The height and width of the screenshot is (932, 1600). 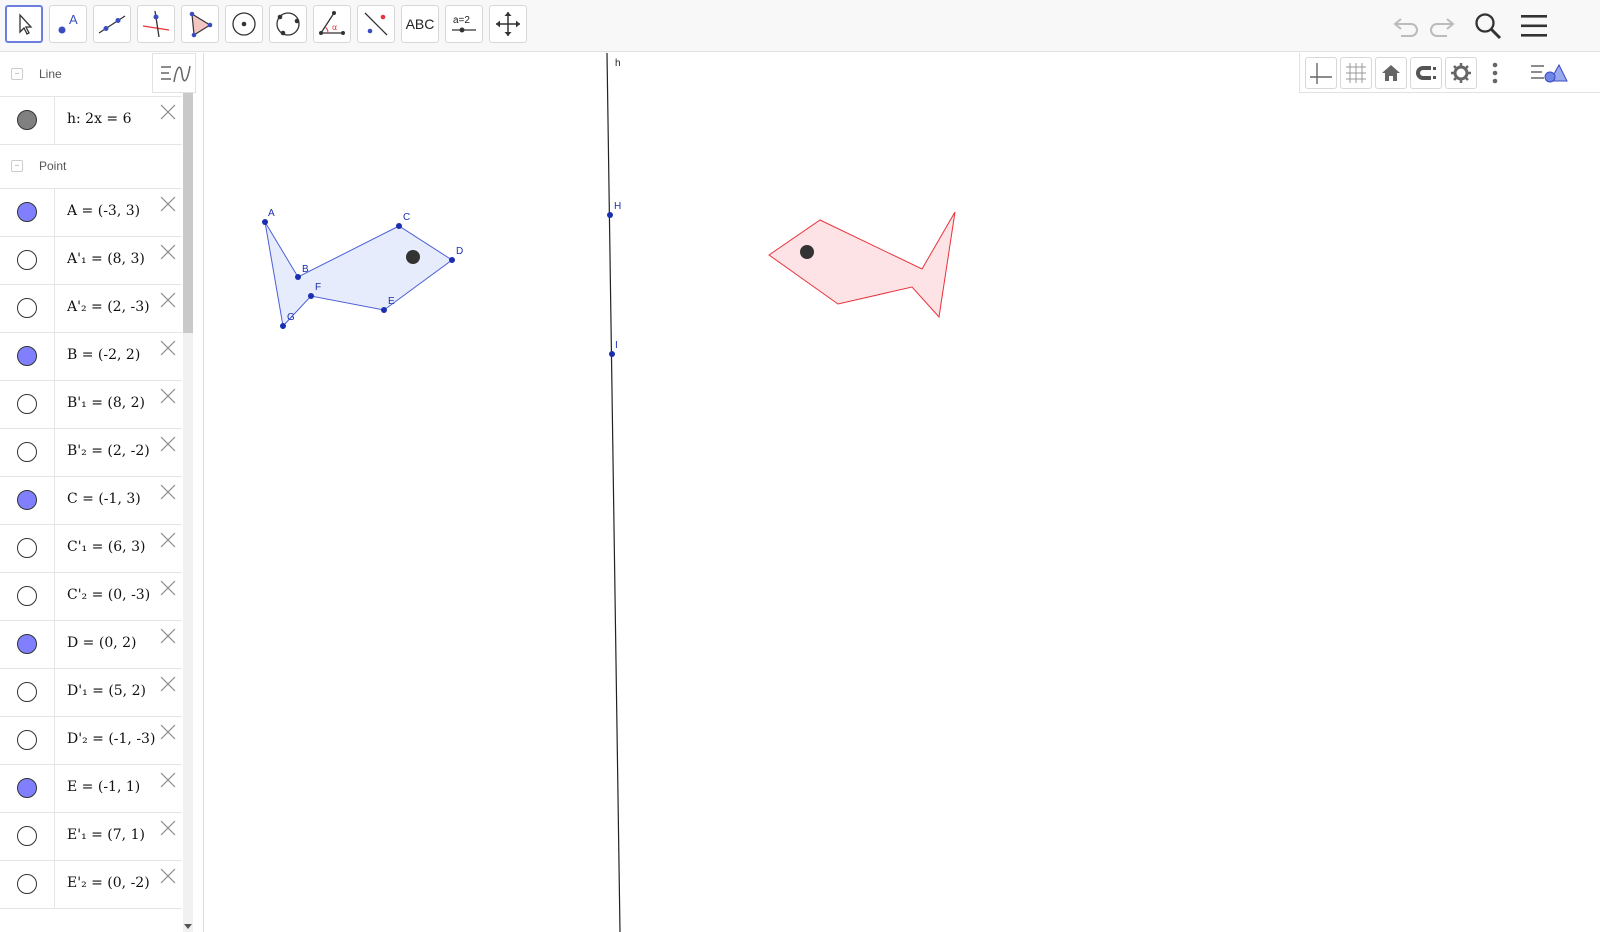 What do you see at coordinates (106, 691) in the screenshot?
I see `algebra-expression: D'₁ = (5, 2)` at bounding box center [106, 691].